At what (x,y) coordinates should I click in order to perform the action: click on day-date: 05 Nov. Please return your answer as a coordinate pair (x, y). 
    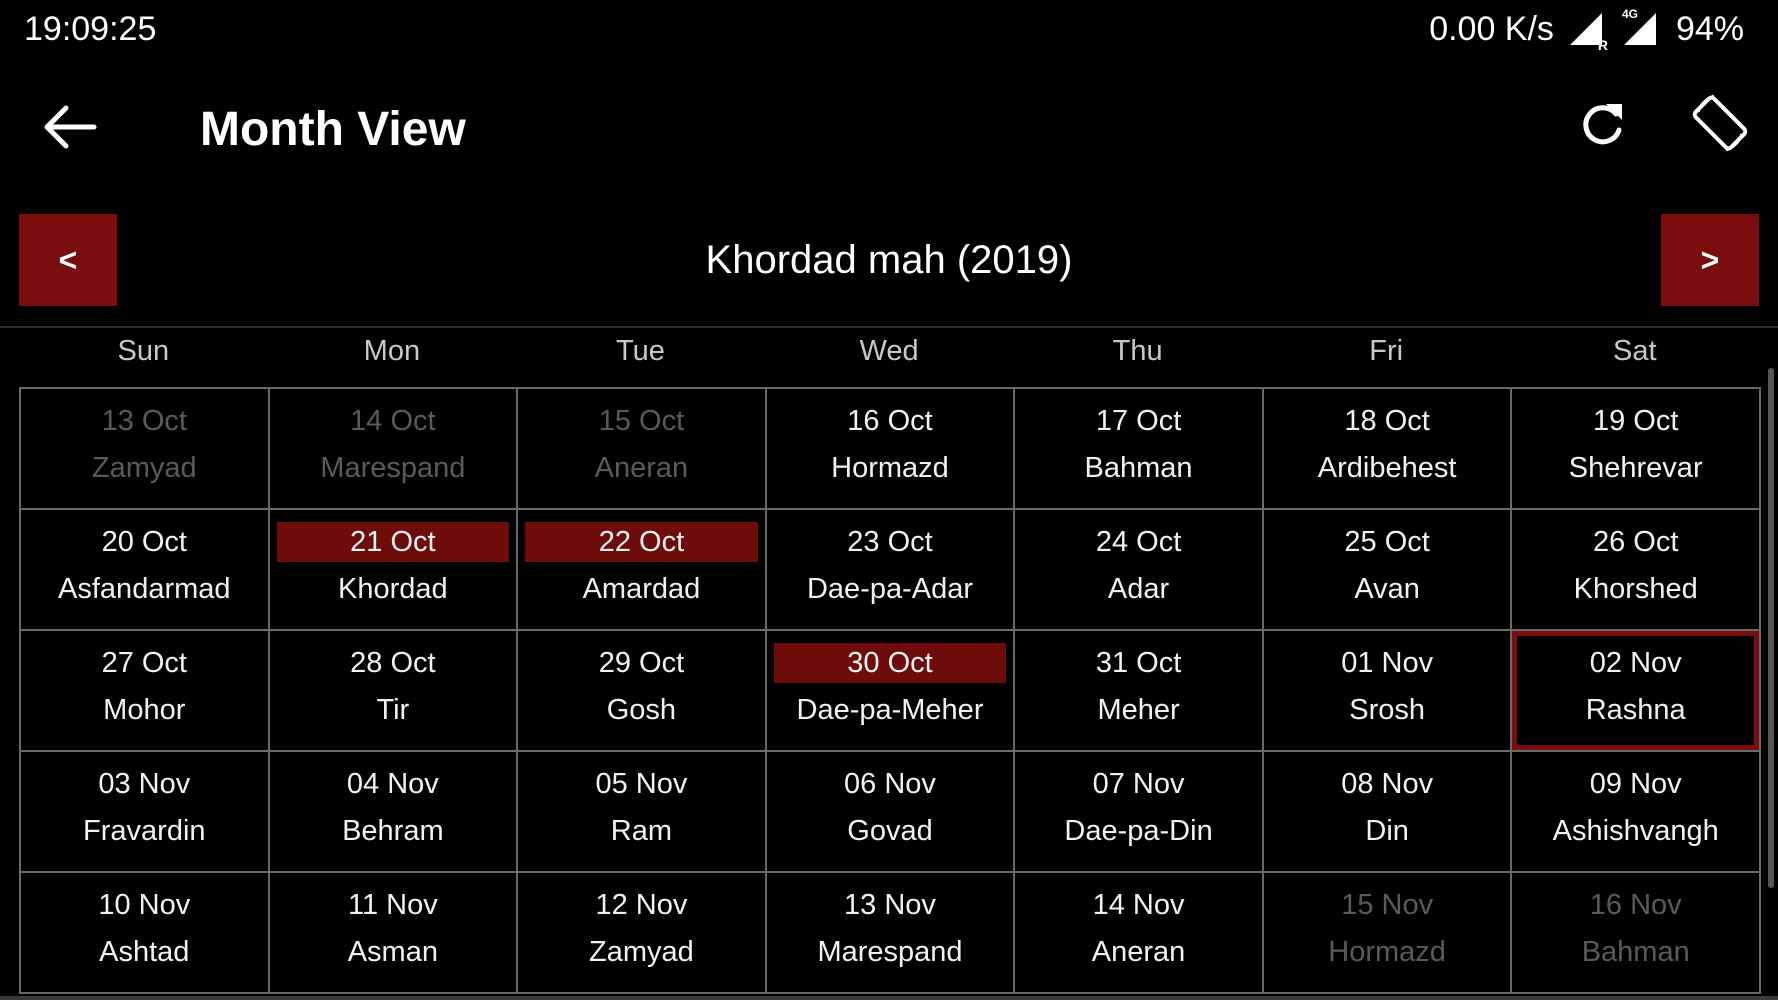
    Looking at the image, I should click on (641, 784).